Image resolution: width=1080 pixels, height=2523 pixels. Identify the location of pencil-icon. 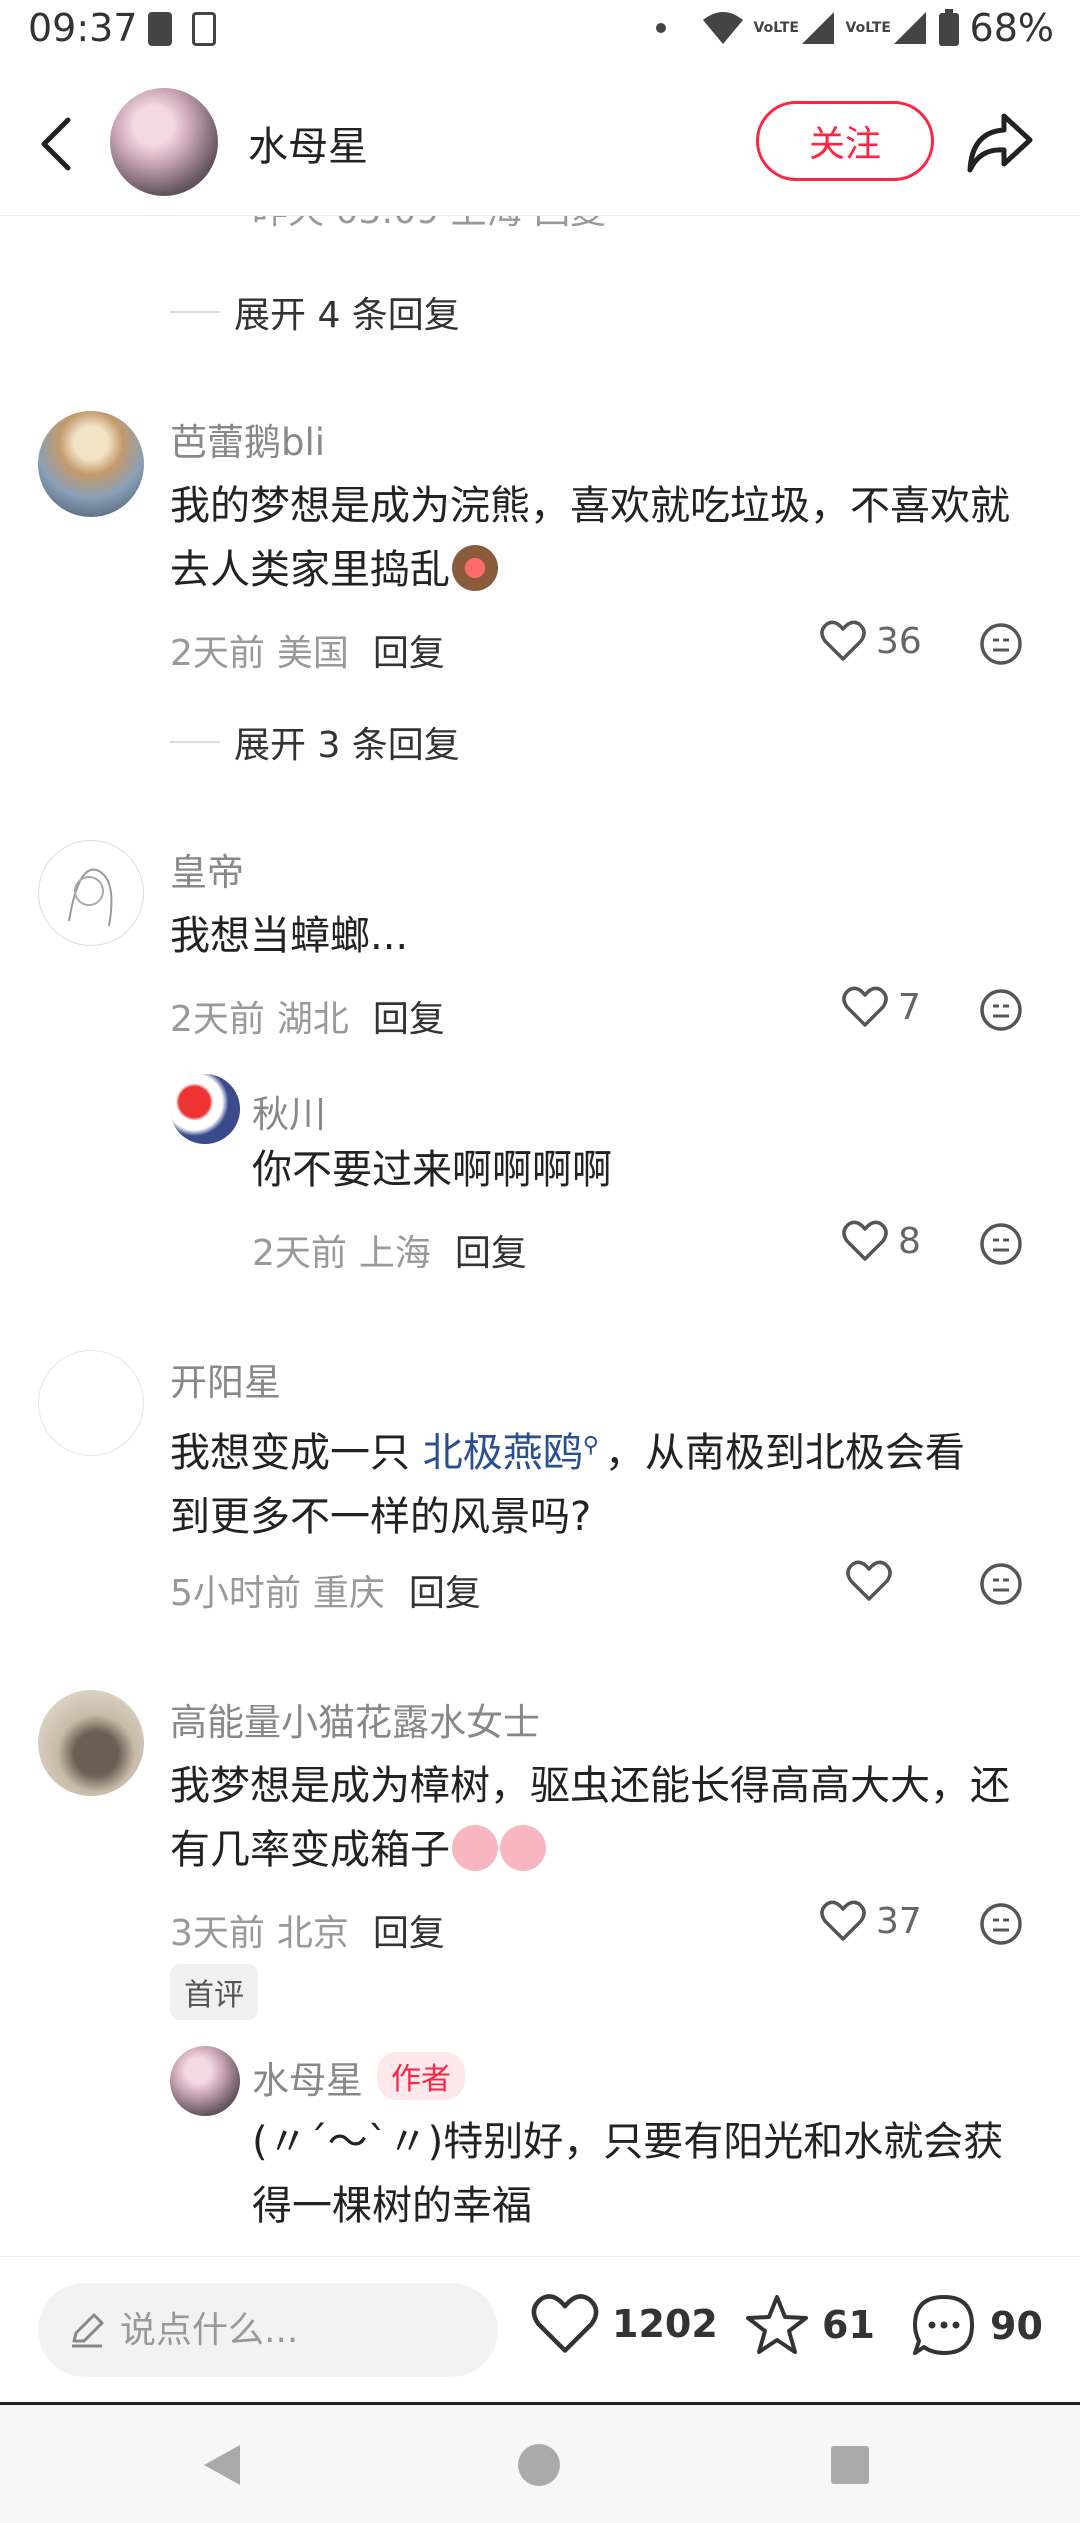
(88, 2330).